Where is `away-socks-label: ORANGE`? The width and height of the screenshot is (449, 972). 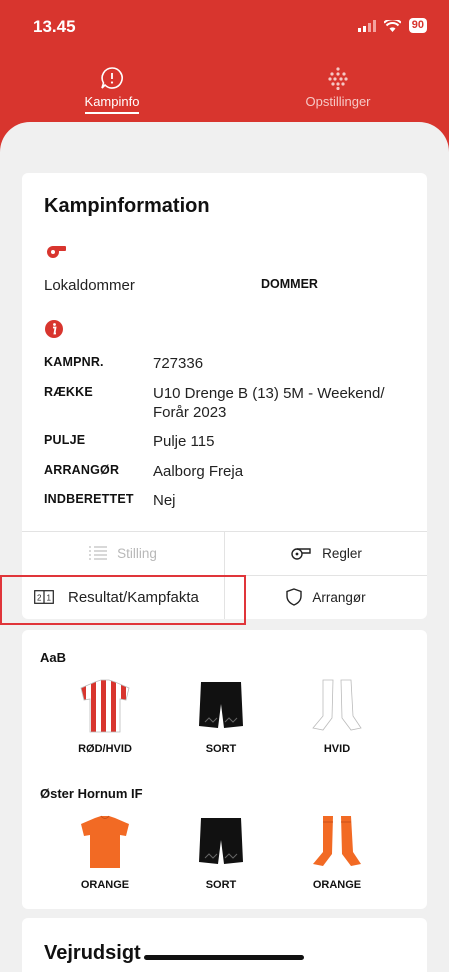 away-socks-label: ORANGE is located at coordinates (337, 885).